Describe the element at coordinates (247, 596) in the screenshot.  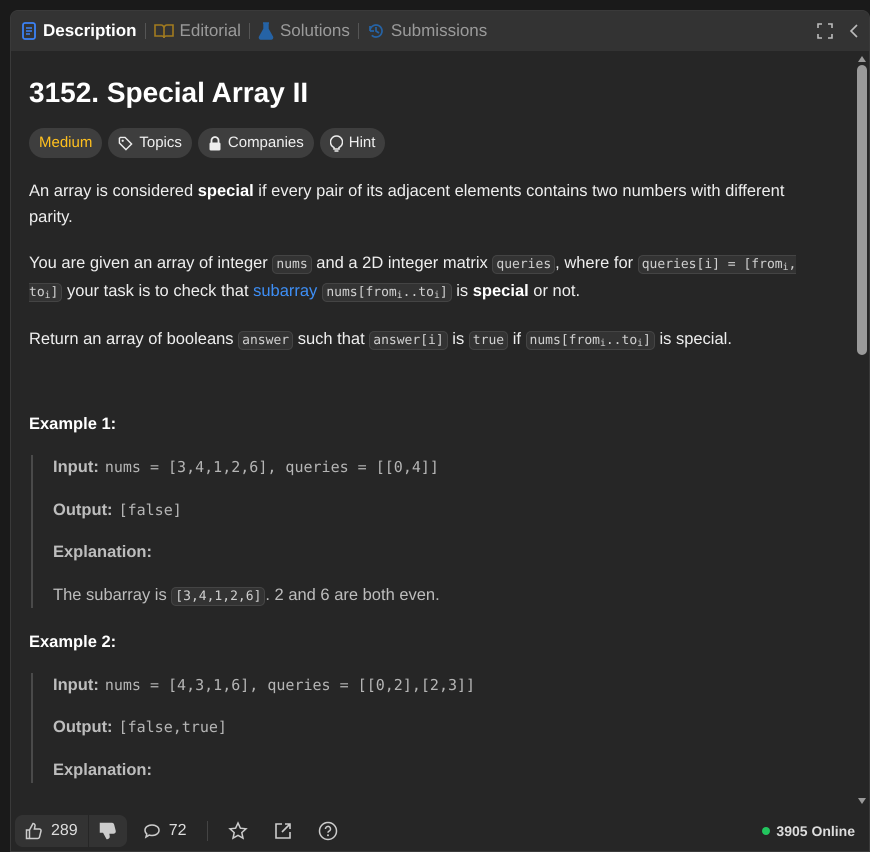
I see `example-explanation: The subarray is [3,4,1,2,6] . 2 and 6 are both even.` at that location.